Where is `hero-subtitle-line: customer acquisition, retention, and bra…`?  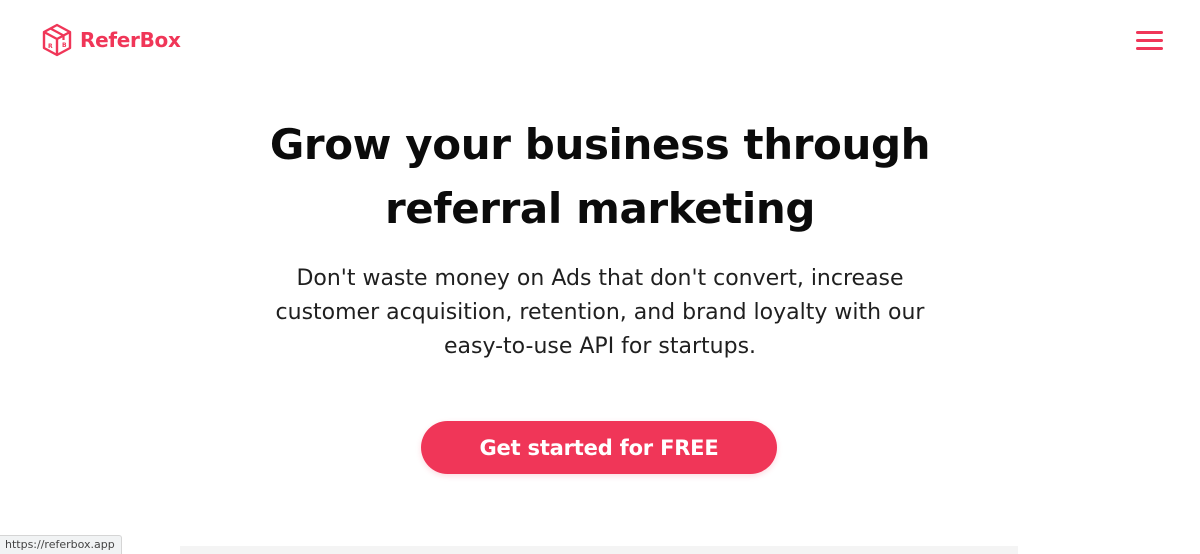
hero-subtitle-line: customer acquisition, retention, and bra… is located at coordinates (600, 312).